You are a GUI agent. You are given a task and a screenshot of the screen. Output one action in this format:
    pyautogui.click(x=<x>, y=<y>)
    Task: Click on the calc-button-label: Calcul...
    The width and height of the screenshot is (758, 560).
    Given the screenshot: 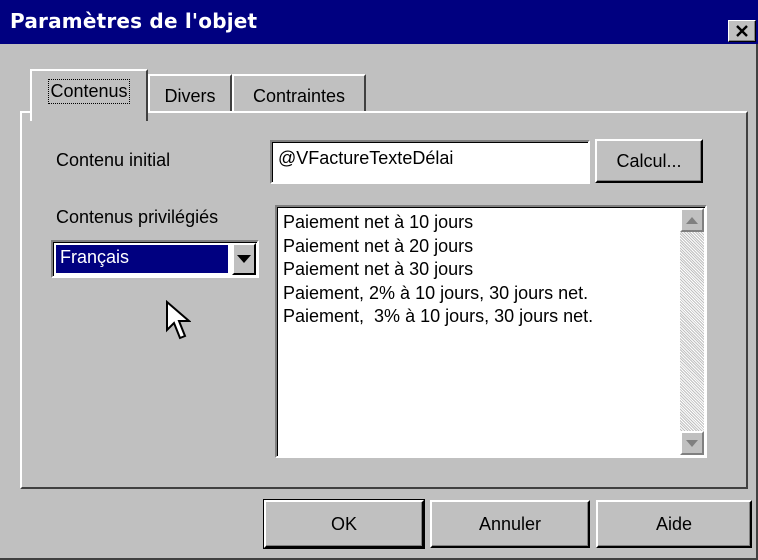 What is the action you would take?
    pyautogui.click(x=649, y=161)
    